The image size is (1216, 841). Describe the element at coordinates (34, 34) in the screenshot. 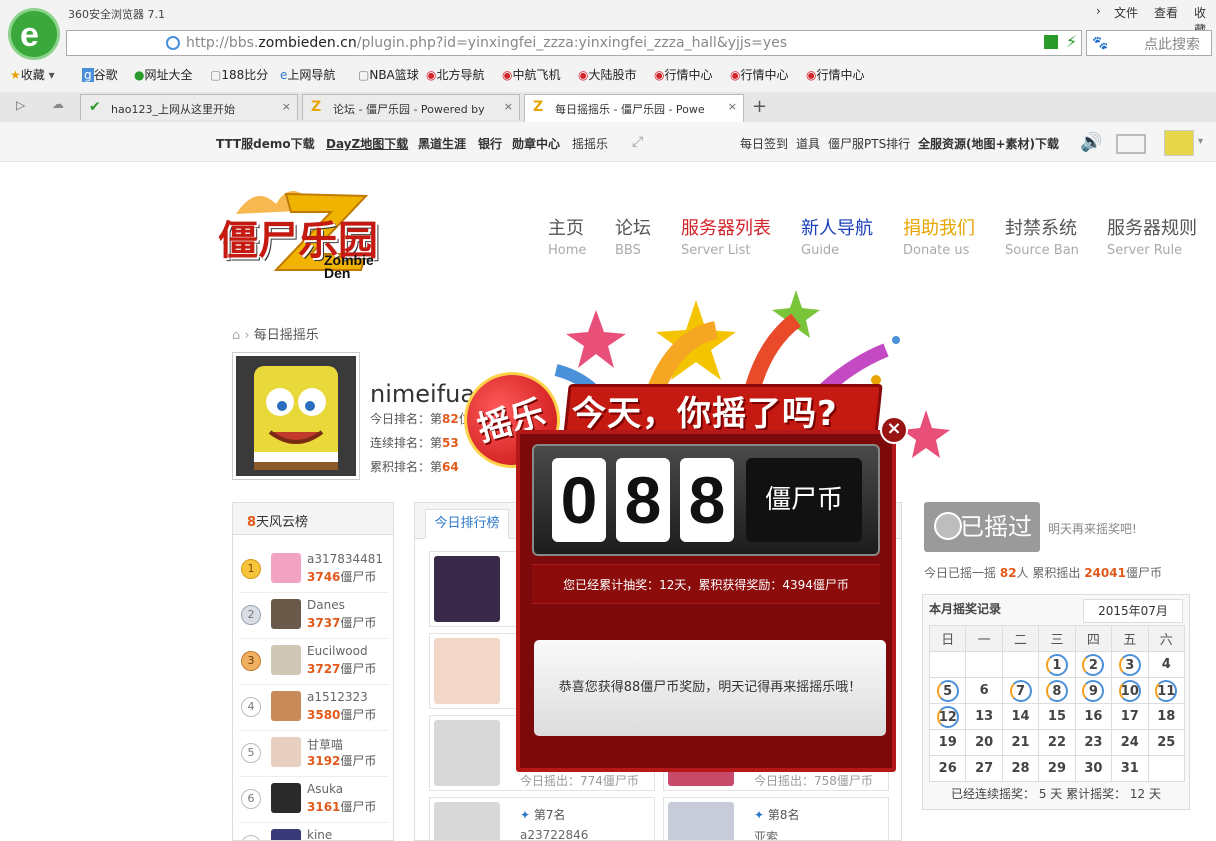

I see `browser-logo-icon: e` at that location.